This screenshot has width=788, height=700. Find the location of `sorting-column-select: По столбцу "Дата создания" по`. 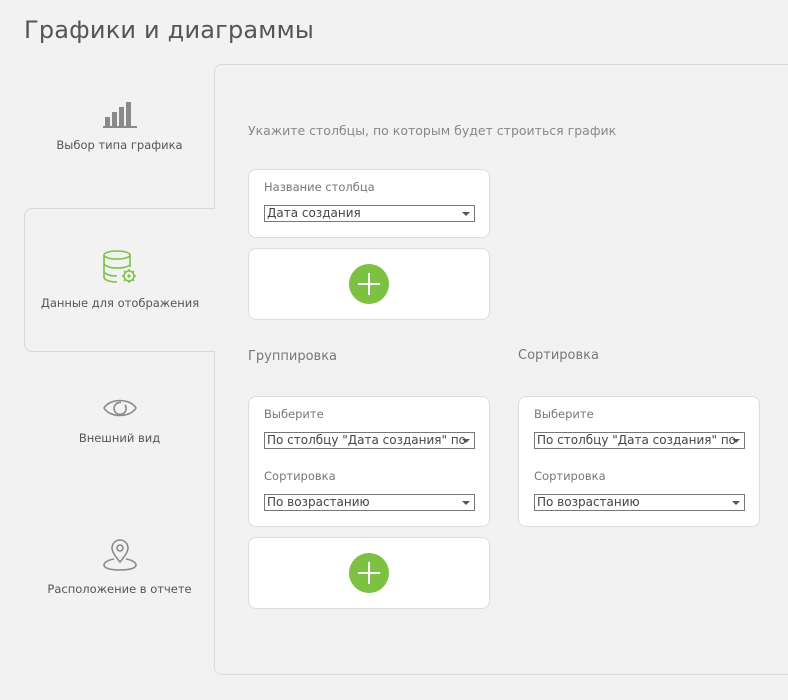

sorting-column-select: По столбцу "Дата создания" по is located at coordinates (639, 440).